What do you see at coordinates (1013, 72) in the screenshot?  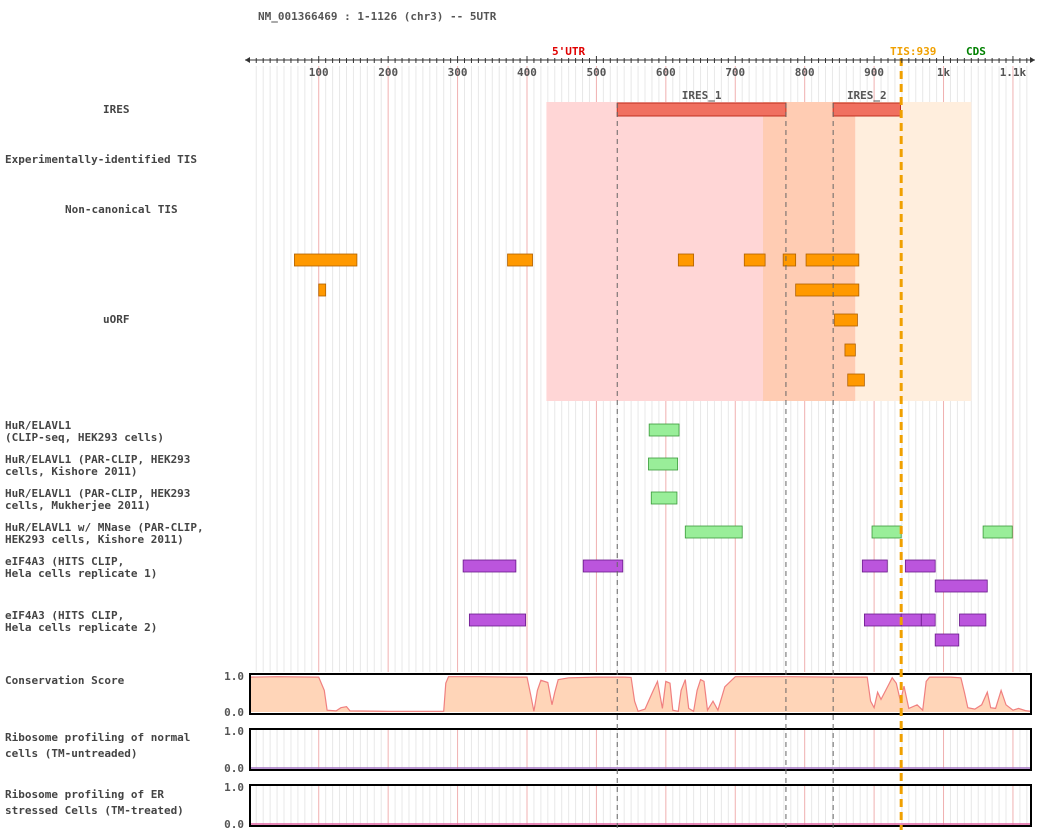 I see `axis-tick-label: 1.1k` at bounding box center [1013, 72].